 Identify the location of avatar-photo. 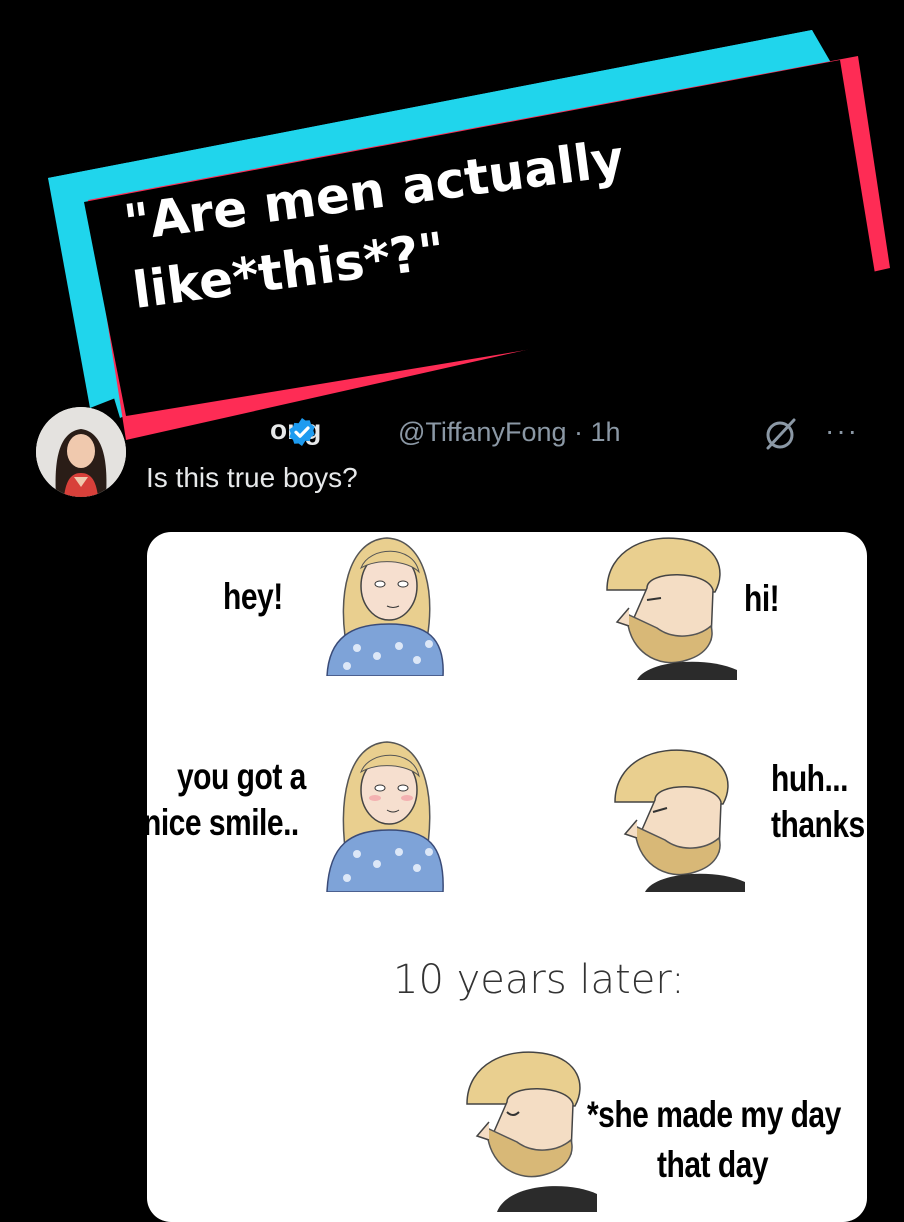
(81, 452).